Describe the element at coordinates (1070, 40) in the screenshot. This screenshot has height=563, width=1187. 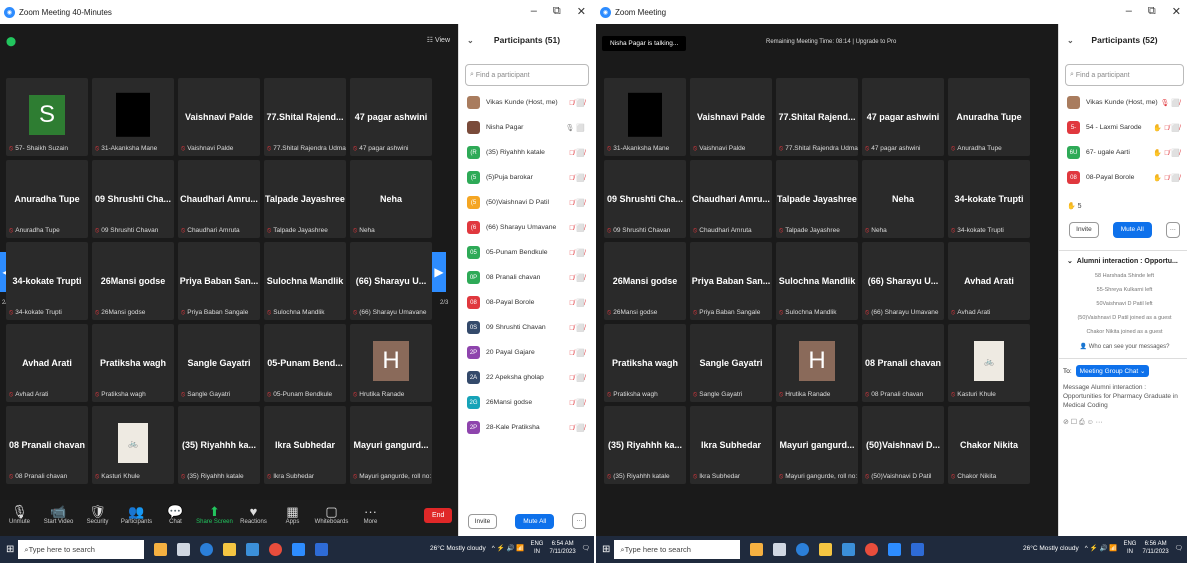
I see `collapse-icon: ⌄` at that location.